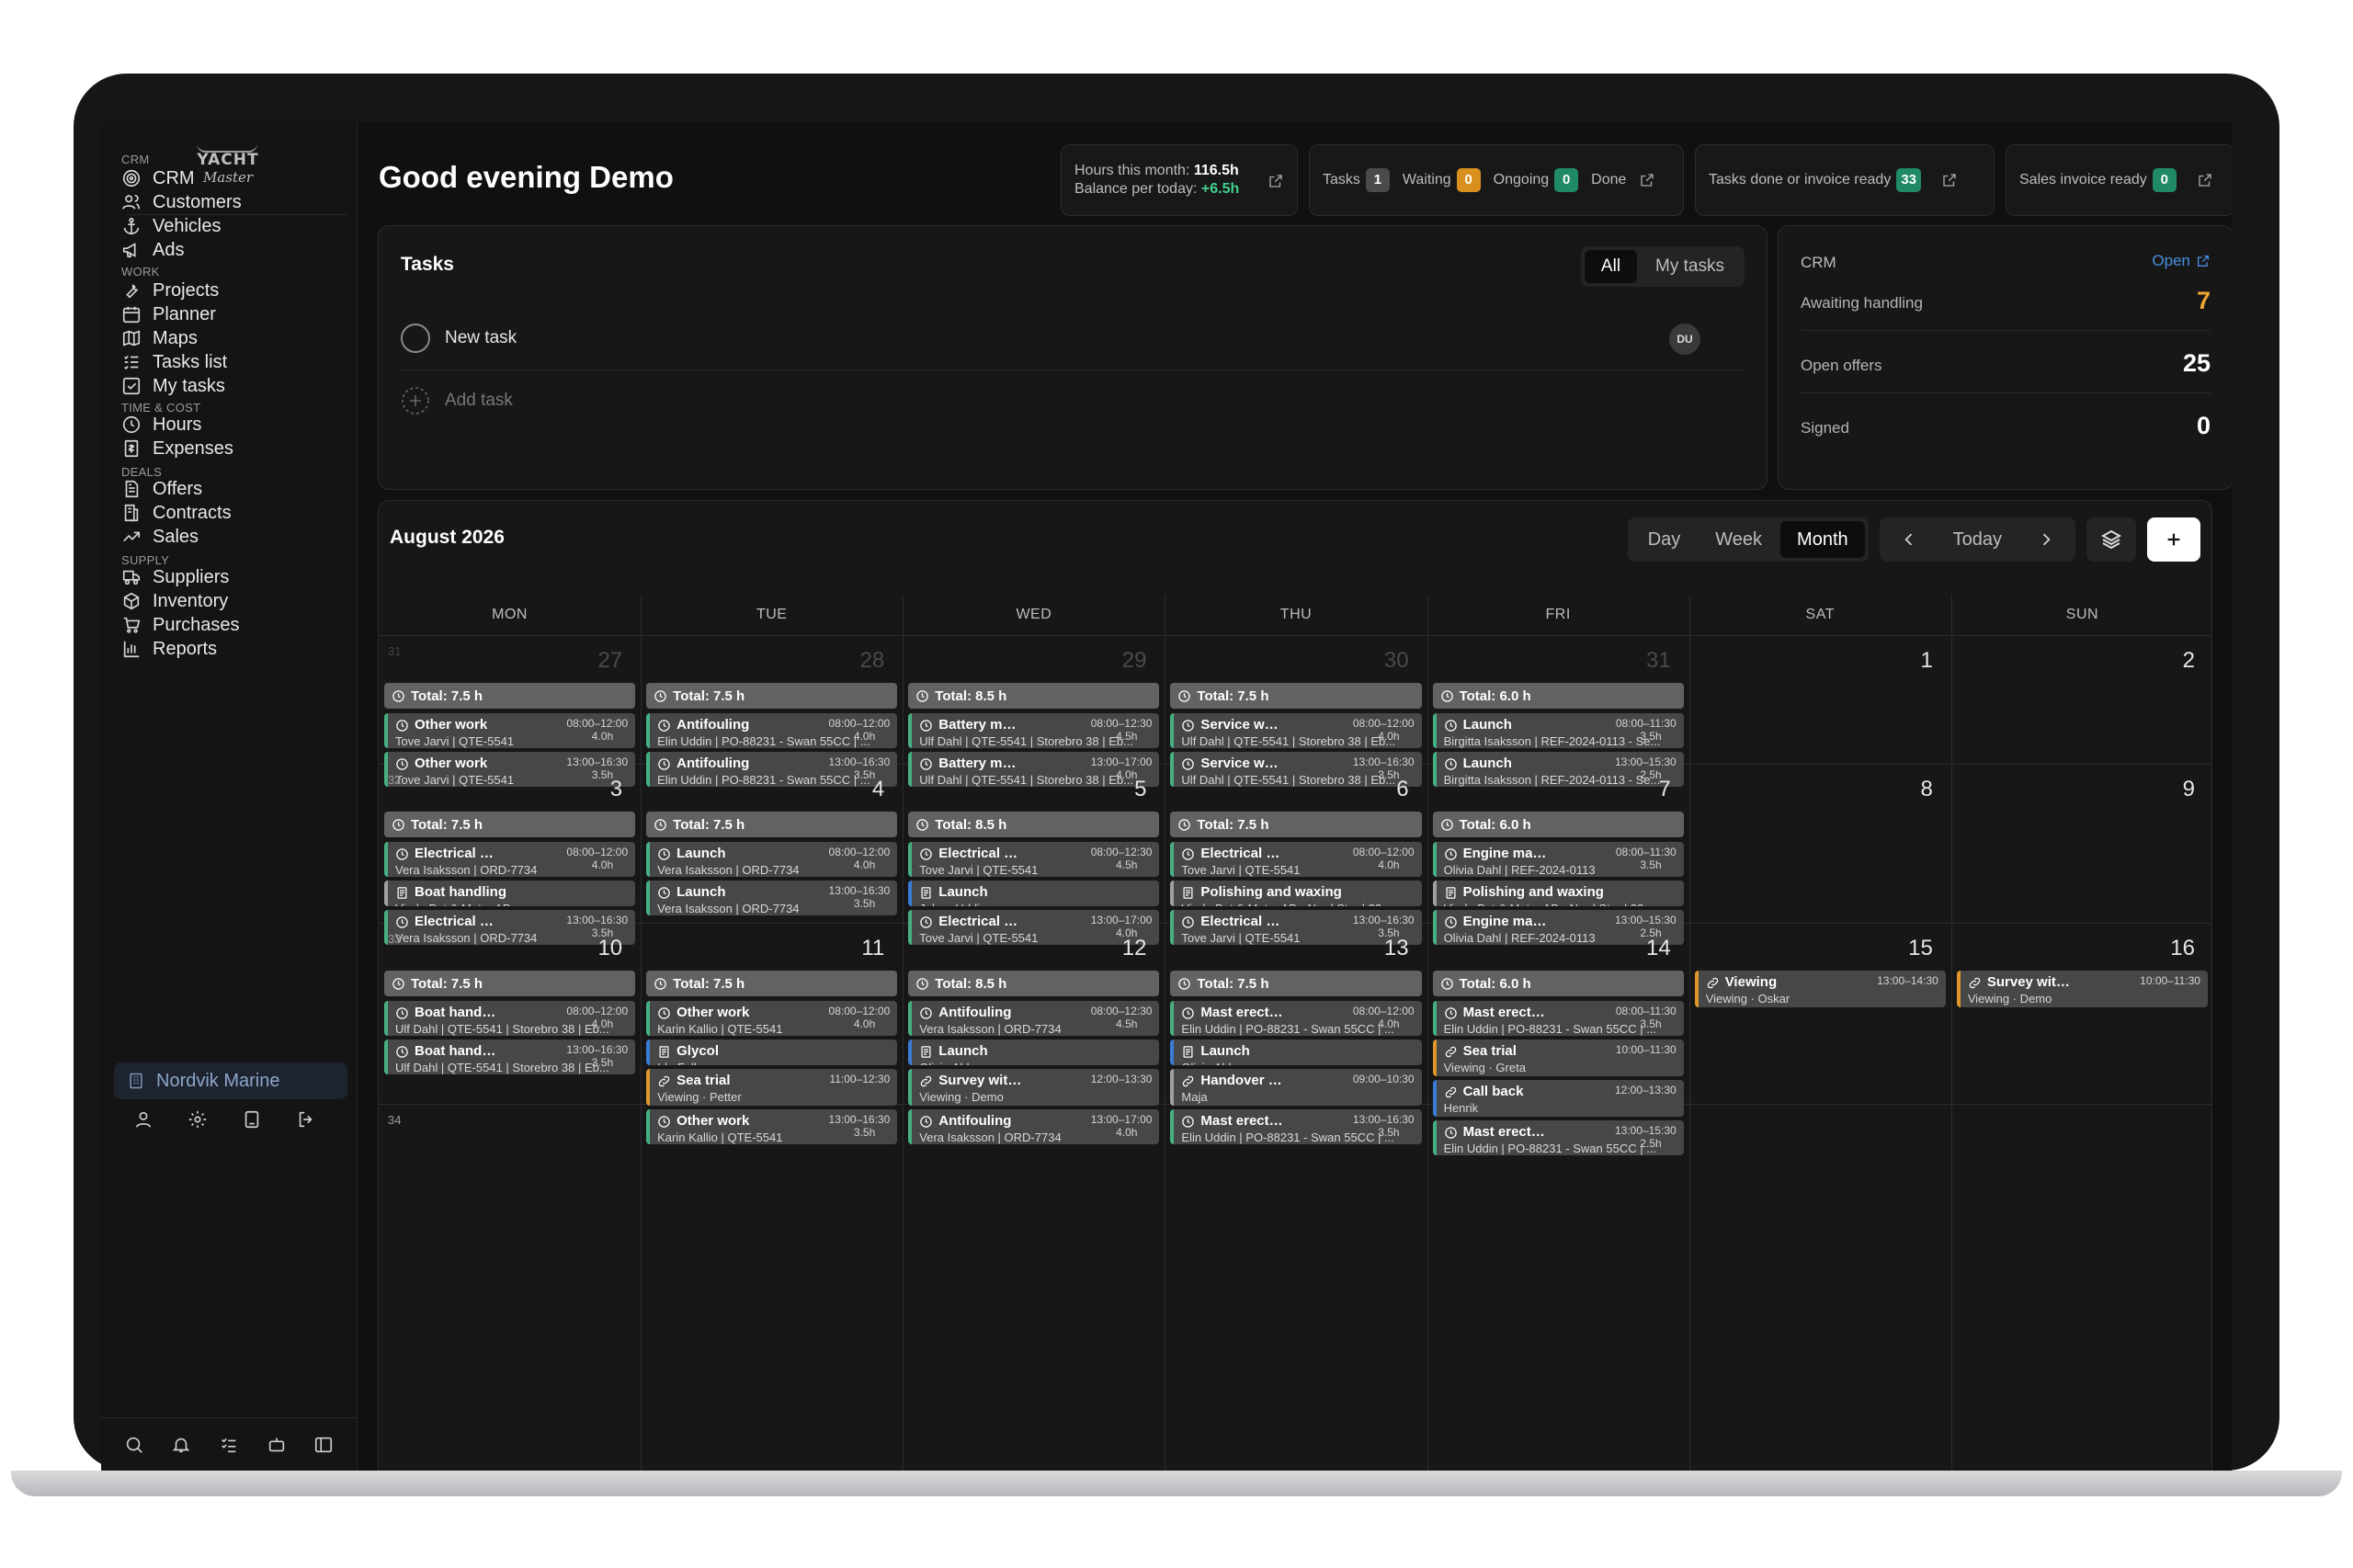 This screenshot has width=2353, height=1568. What do you see at coordinates (1822, 539) in the screenshot?
I see `view-month-button: Month` at bounding box center [1822, 539].